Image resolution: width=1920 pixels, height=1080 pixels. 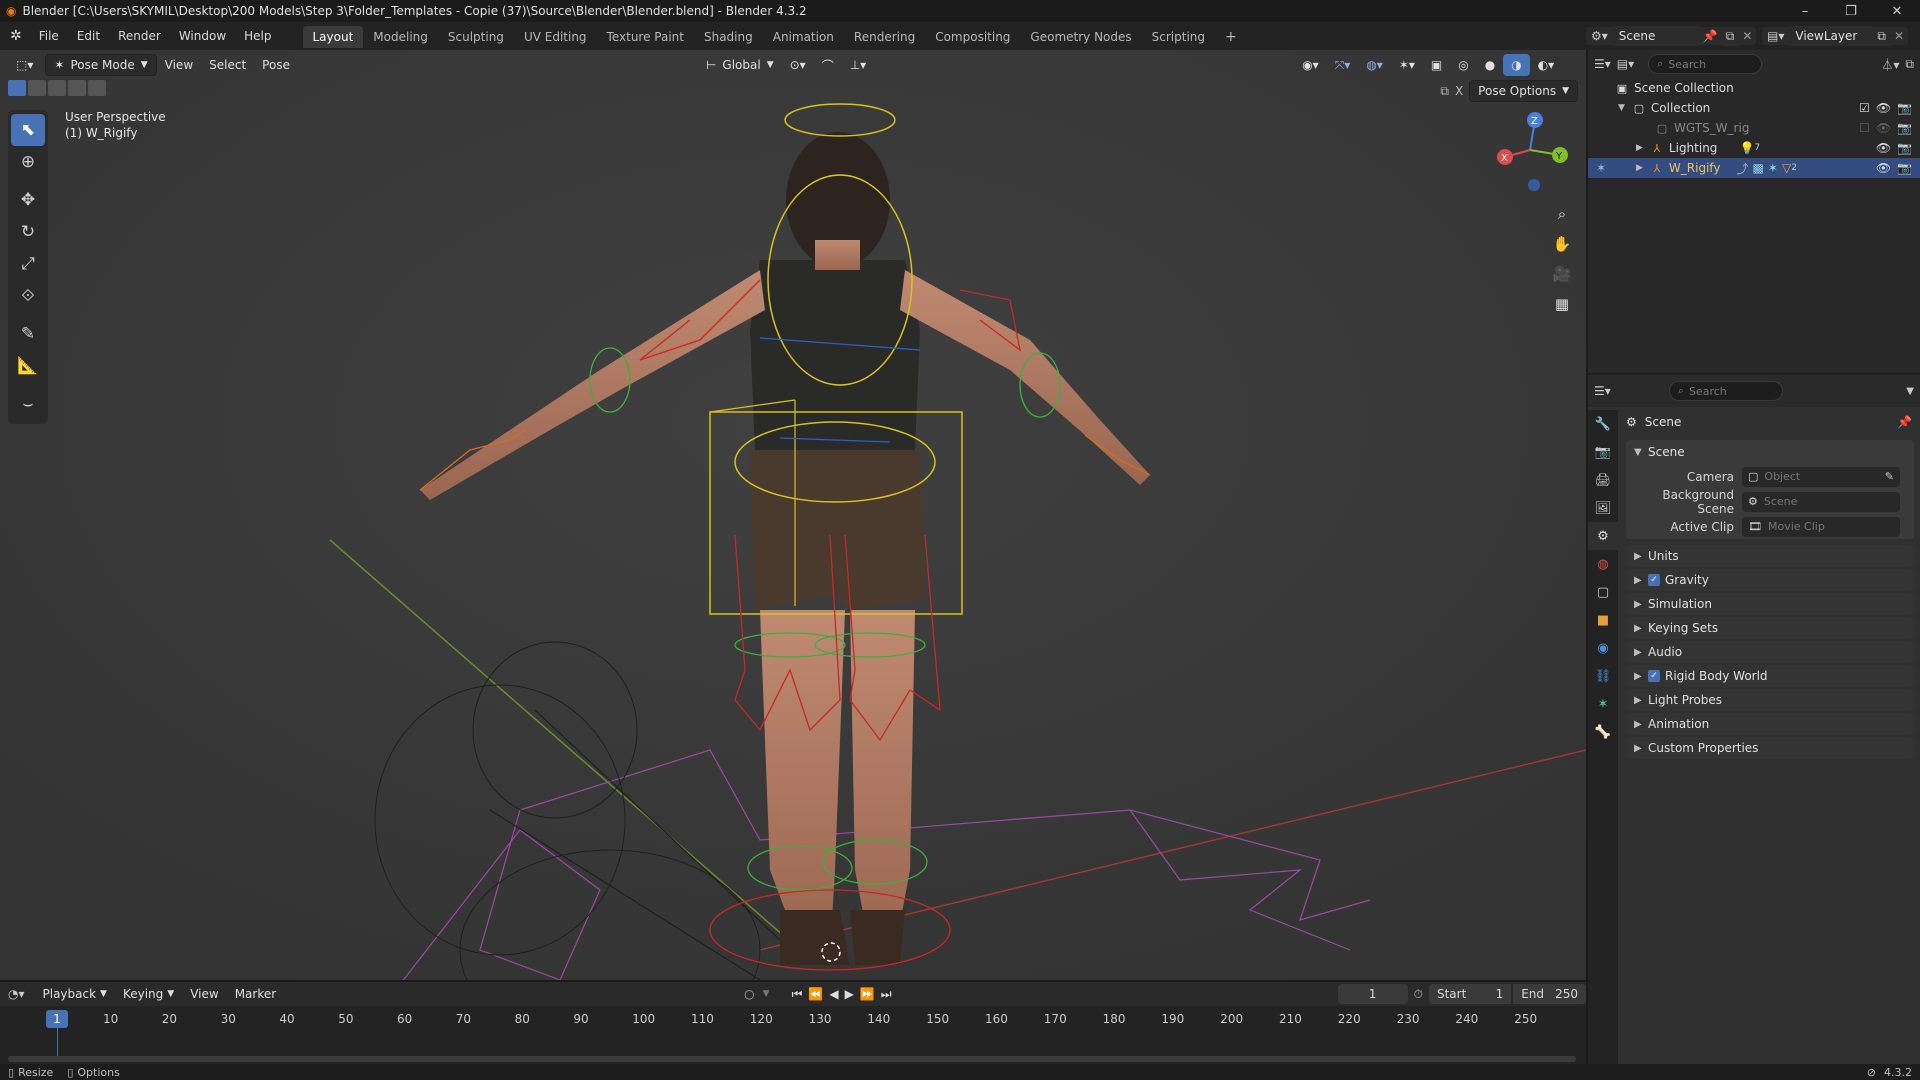 I want to click on start-frame-field: Start 1, so click(x=1470, y=994).